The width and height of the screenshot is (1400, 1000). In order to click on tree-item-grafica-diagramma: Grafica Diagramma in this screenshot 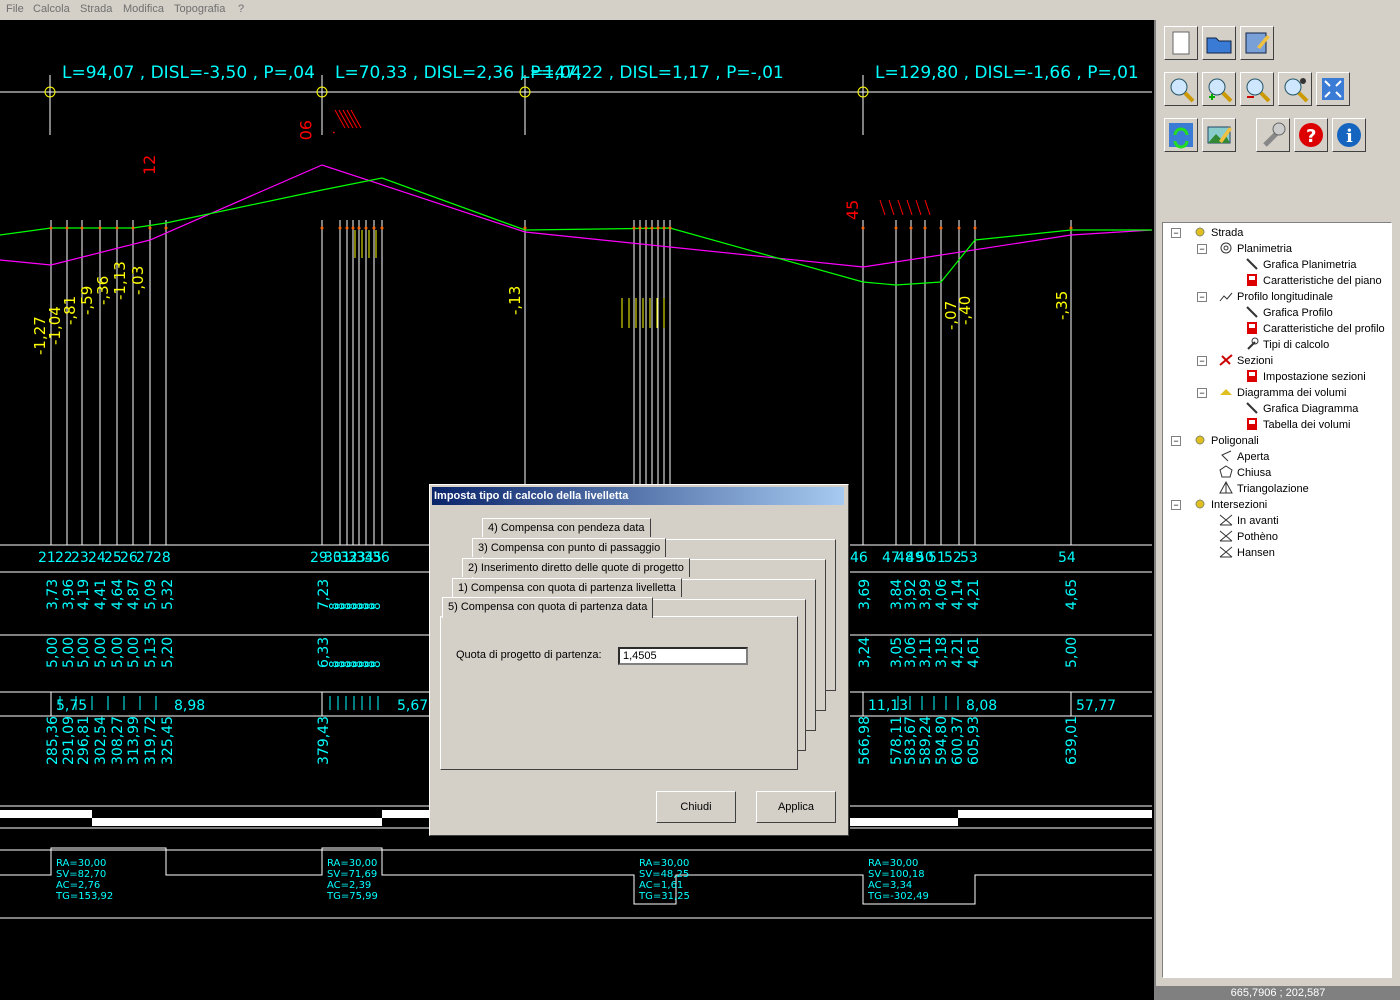, I will do `click(1301, 409)`.